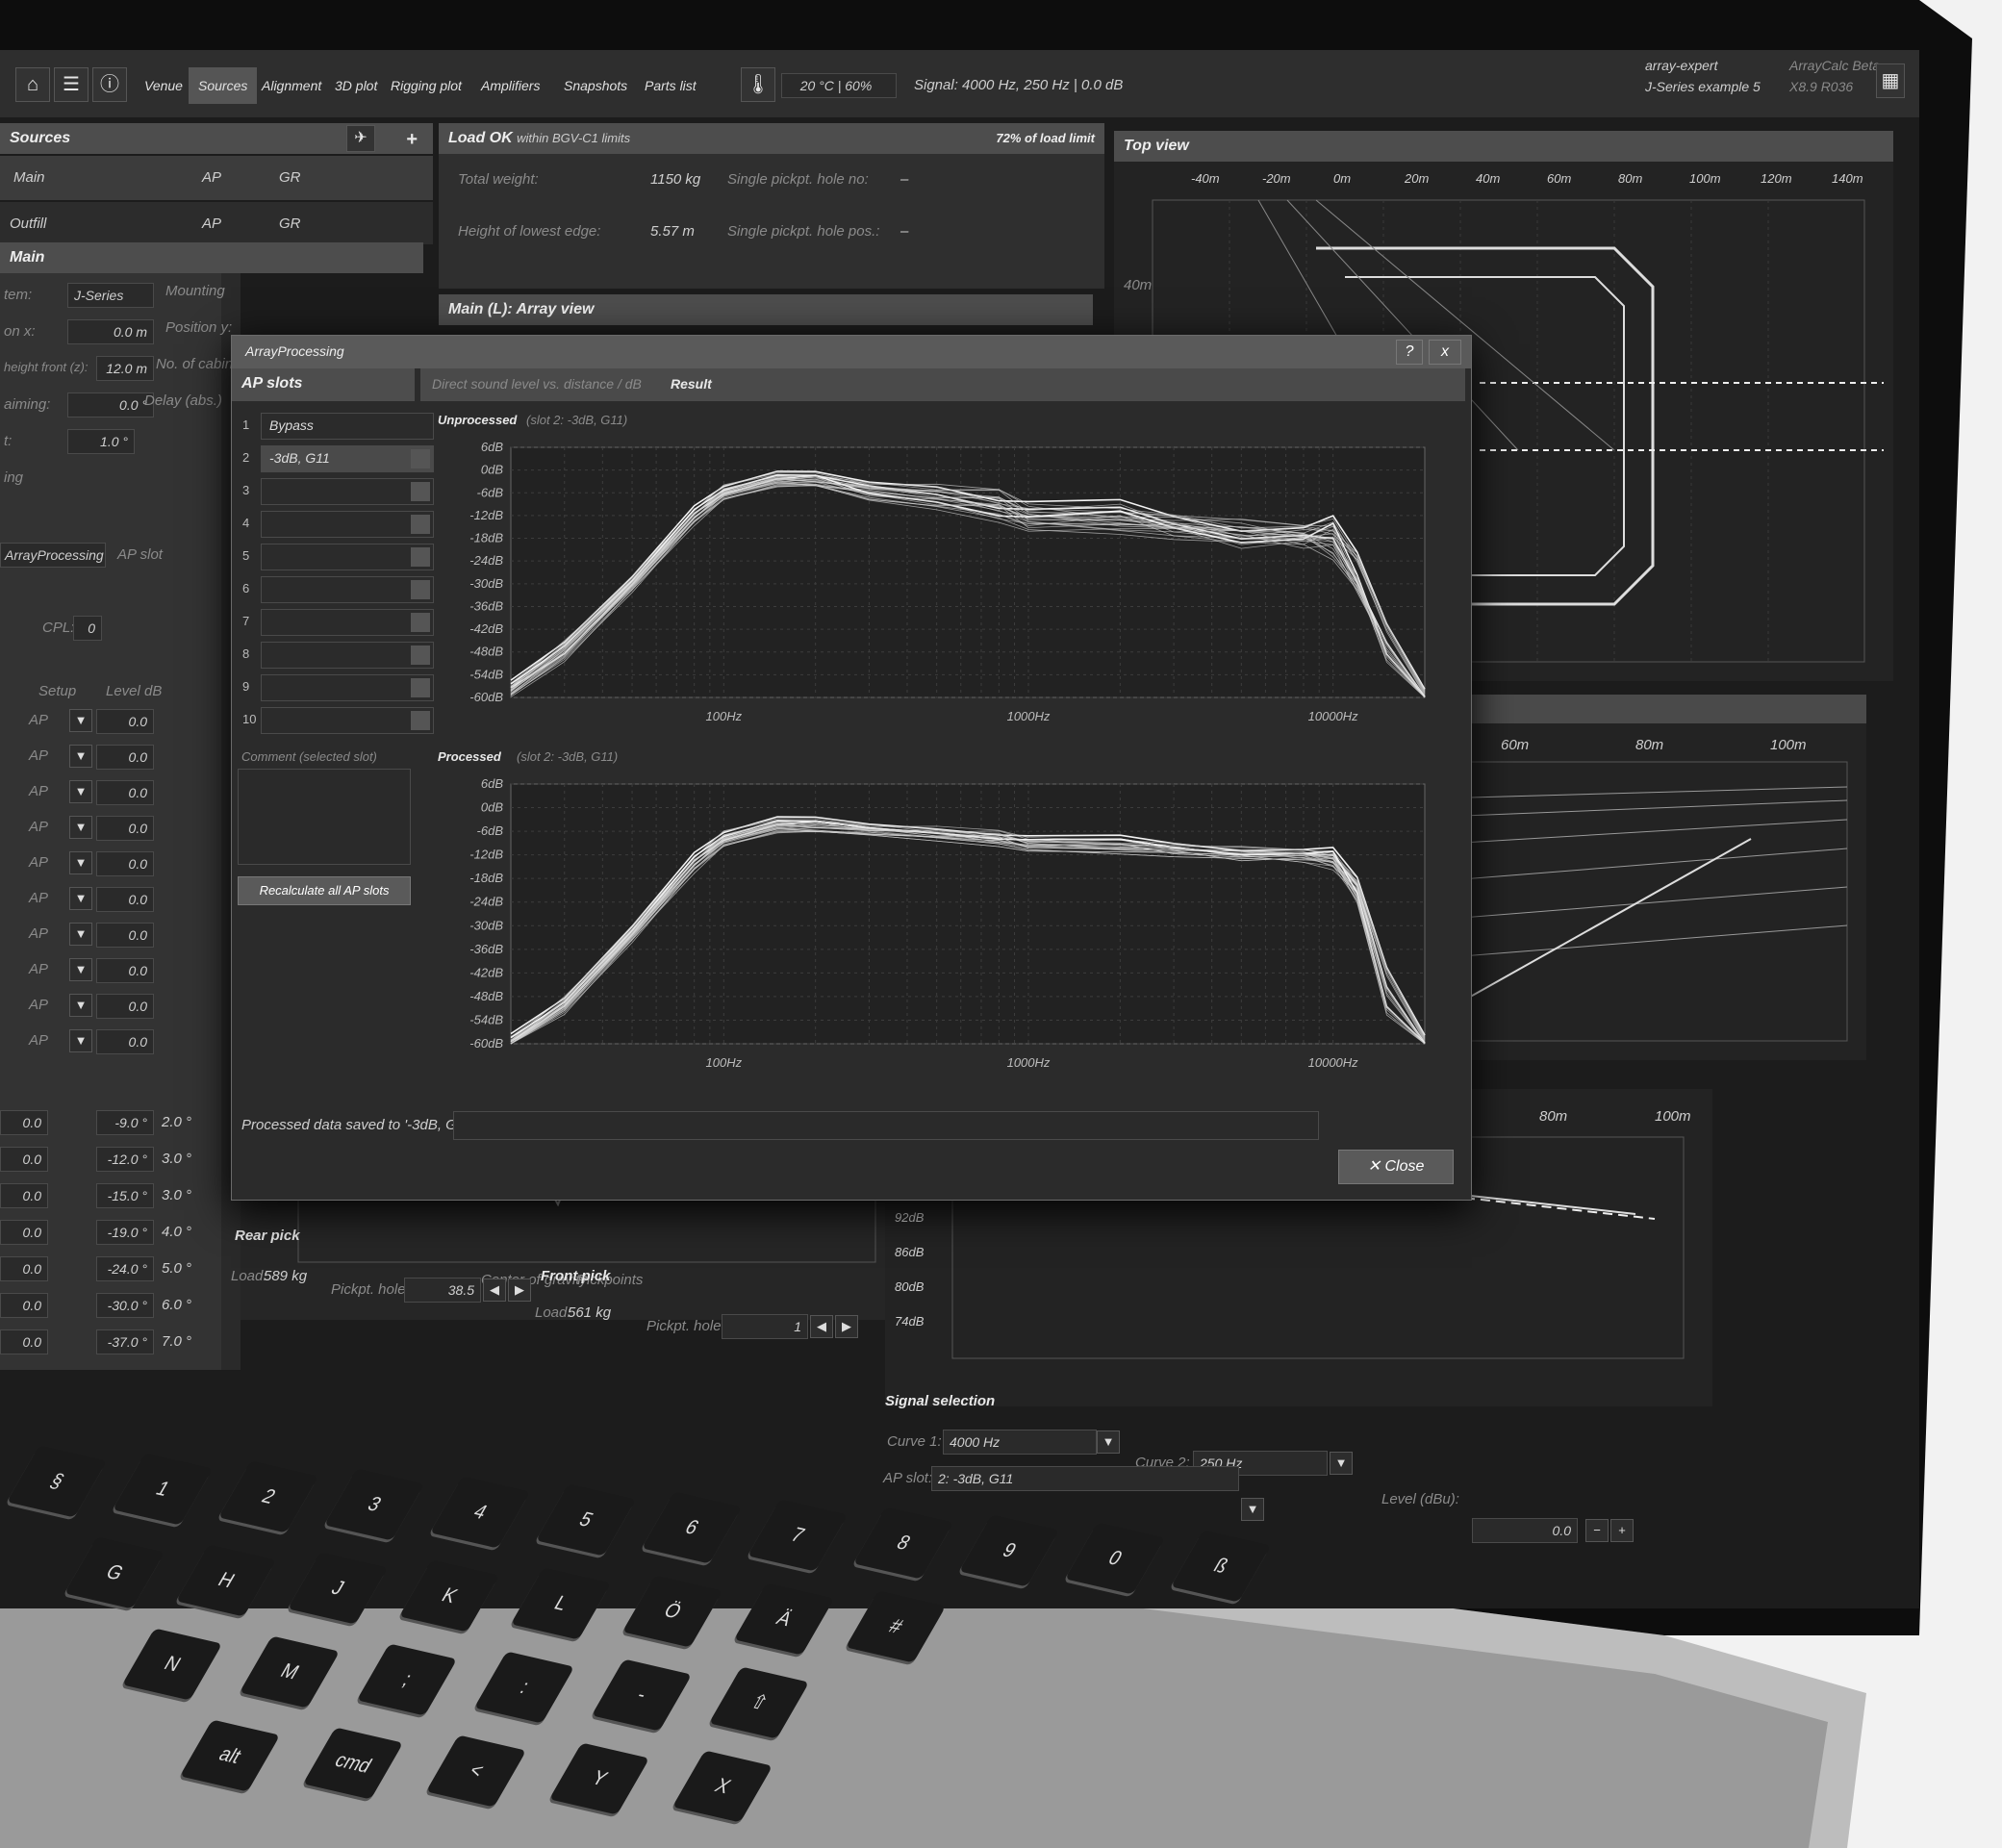  I want to click on keyboard-key: §, so click(57, 1481).